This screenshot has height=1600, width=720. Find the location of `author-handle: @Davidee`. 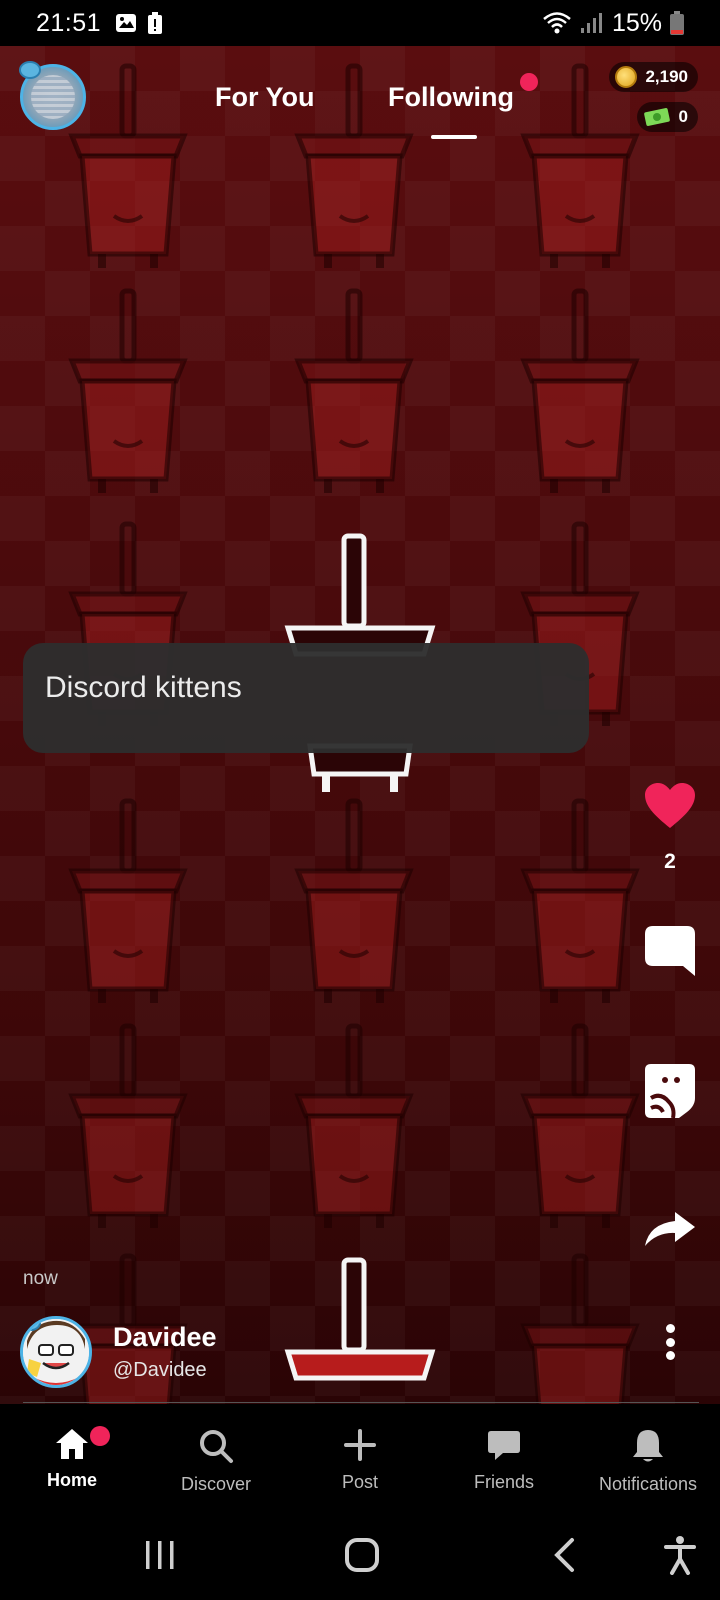

author-handle: @Davidee is located at coordinates (160, 1370).